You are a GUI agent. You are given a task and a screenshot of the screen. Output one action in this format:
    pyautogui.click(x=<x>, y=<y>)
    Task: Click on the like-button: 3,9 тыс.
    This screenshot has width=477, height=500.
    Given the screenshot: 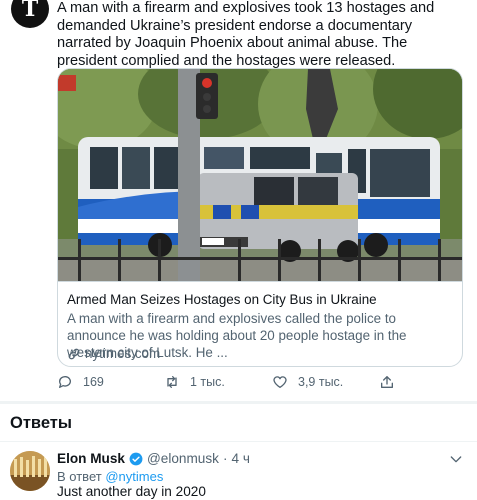 What is the action you would take?
    pyautogui.click(x=307, y=382)
    